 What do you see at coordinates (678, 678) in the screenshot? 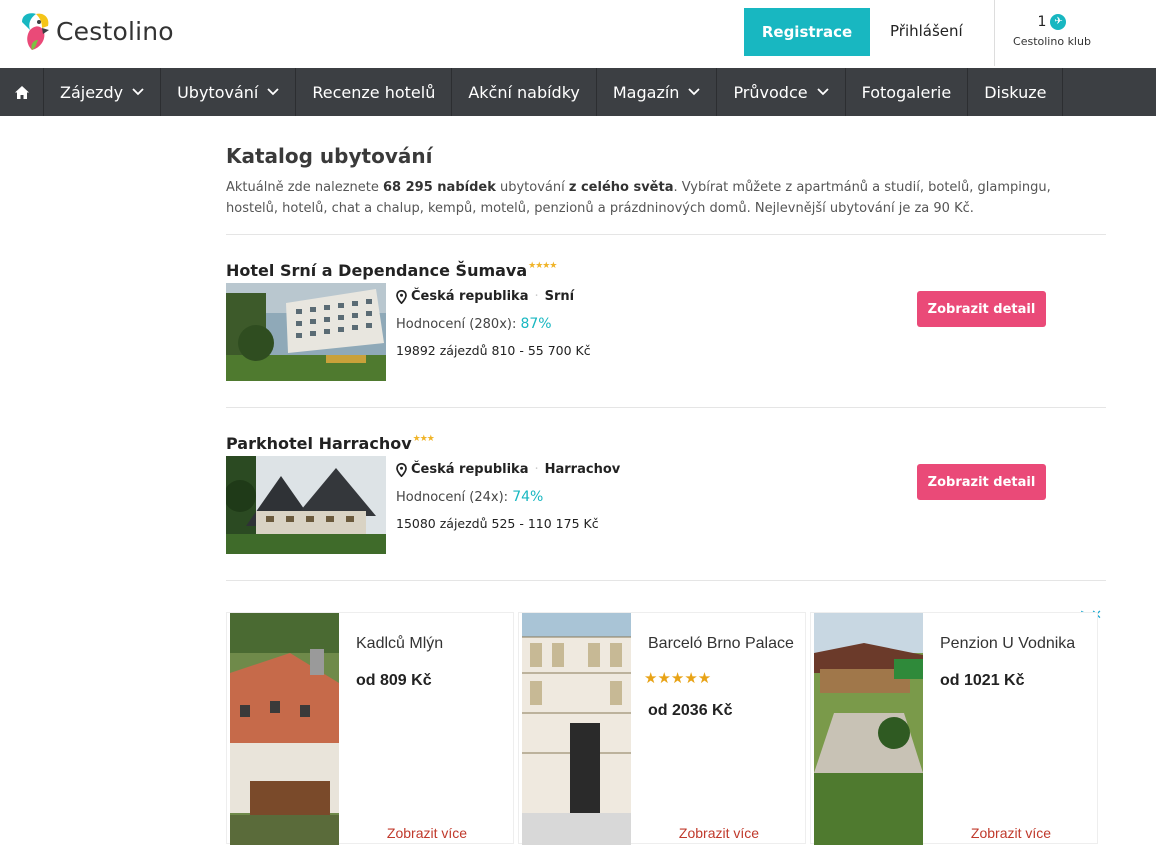
I see `ad-star-rating: ★★★★★` at bounding box center [678, 678].